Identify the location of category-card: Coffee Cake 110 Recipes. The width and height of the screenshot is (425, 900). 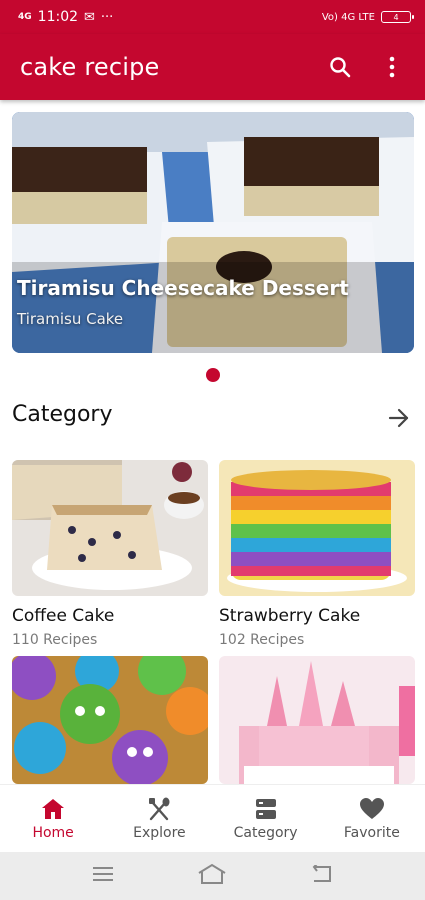
(110, 554).